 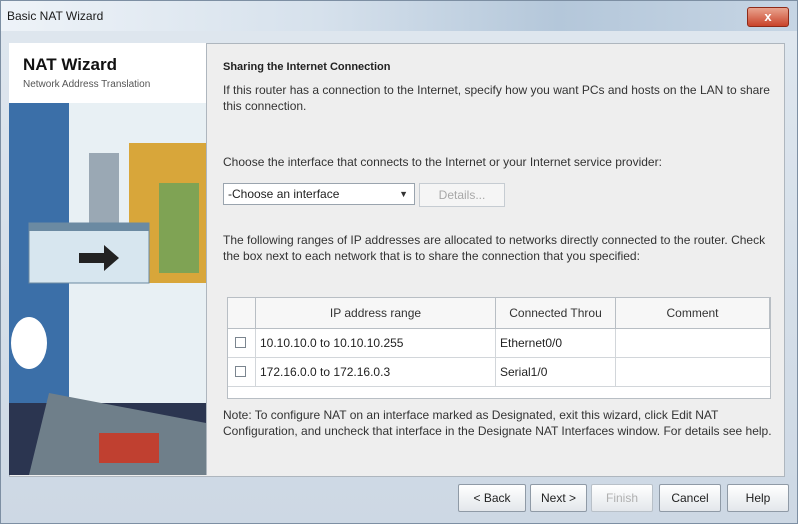 I want to click on header-ip-range: IP address range, so click(x=376, y=313).